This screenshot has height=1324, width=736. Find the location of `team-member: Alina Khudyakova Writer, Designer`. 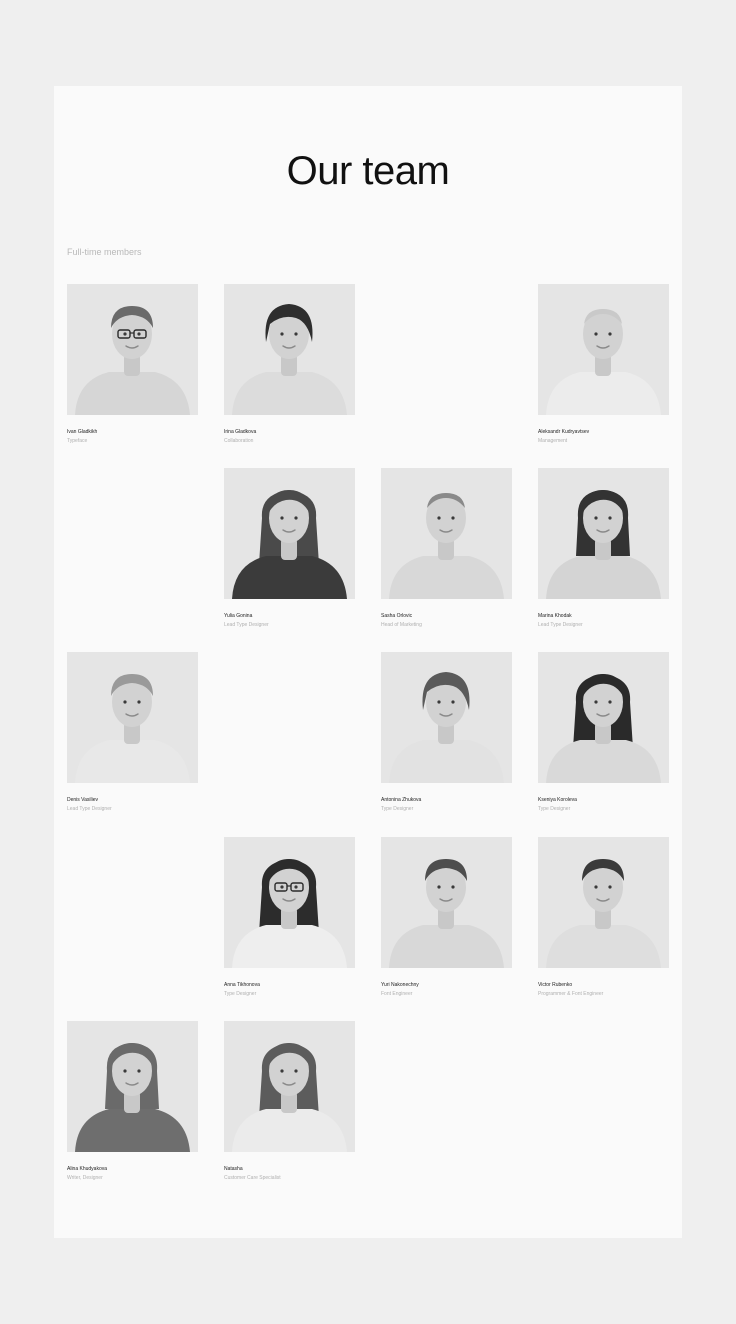

team-member: Alina Khudyakova Writer, Designer is located at coordinates (132, 1101).